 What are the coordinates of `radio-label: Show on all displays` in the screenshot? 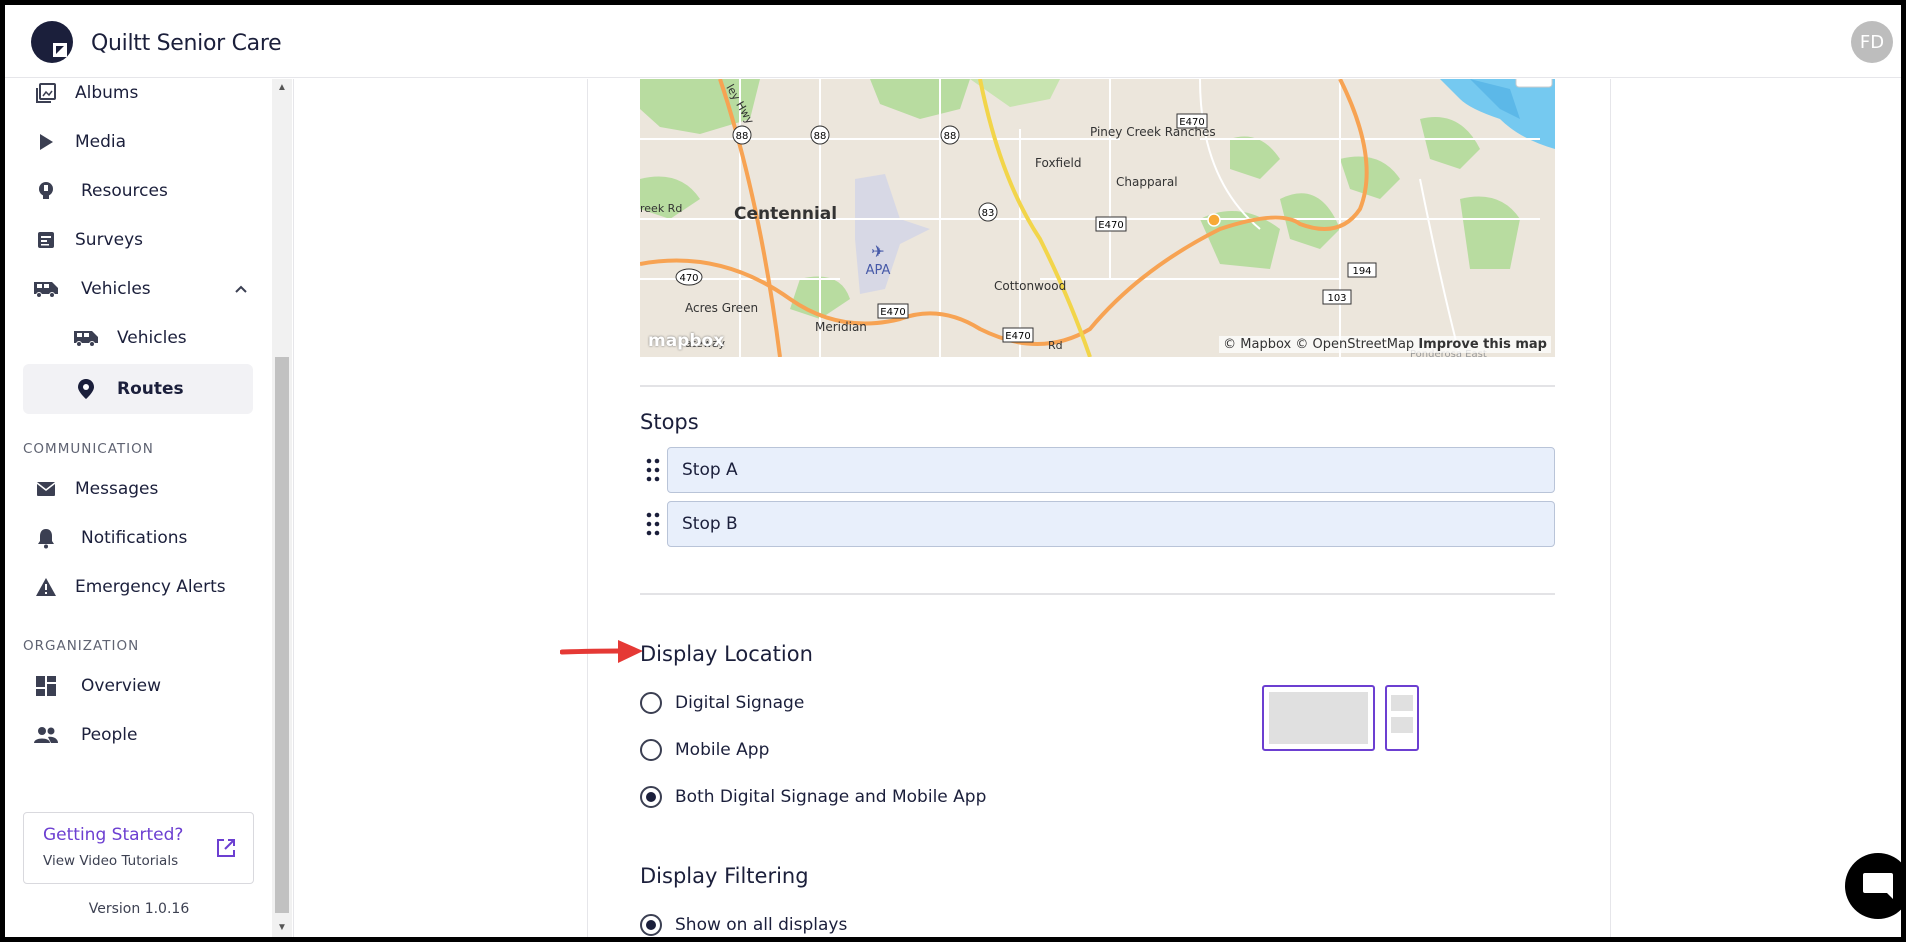 It's located at (761, 925).